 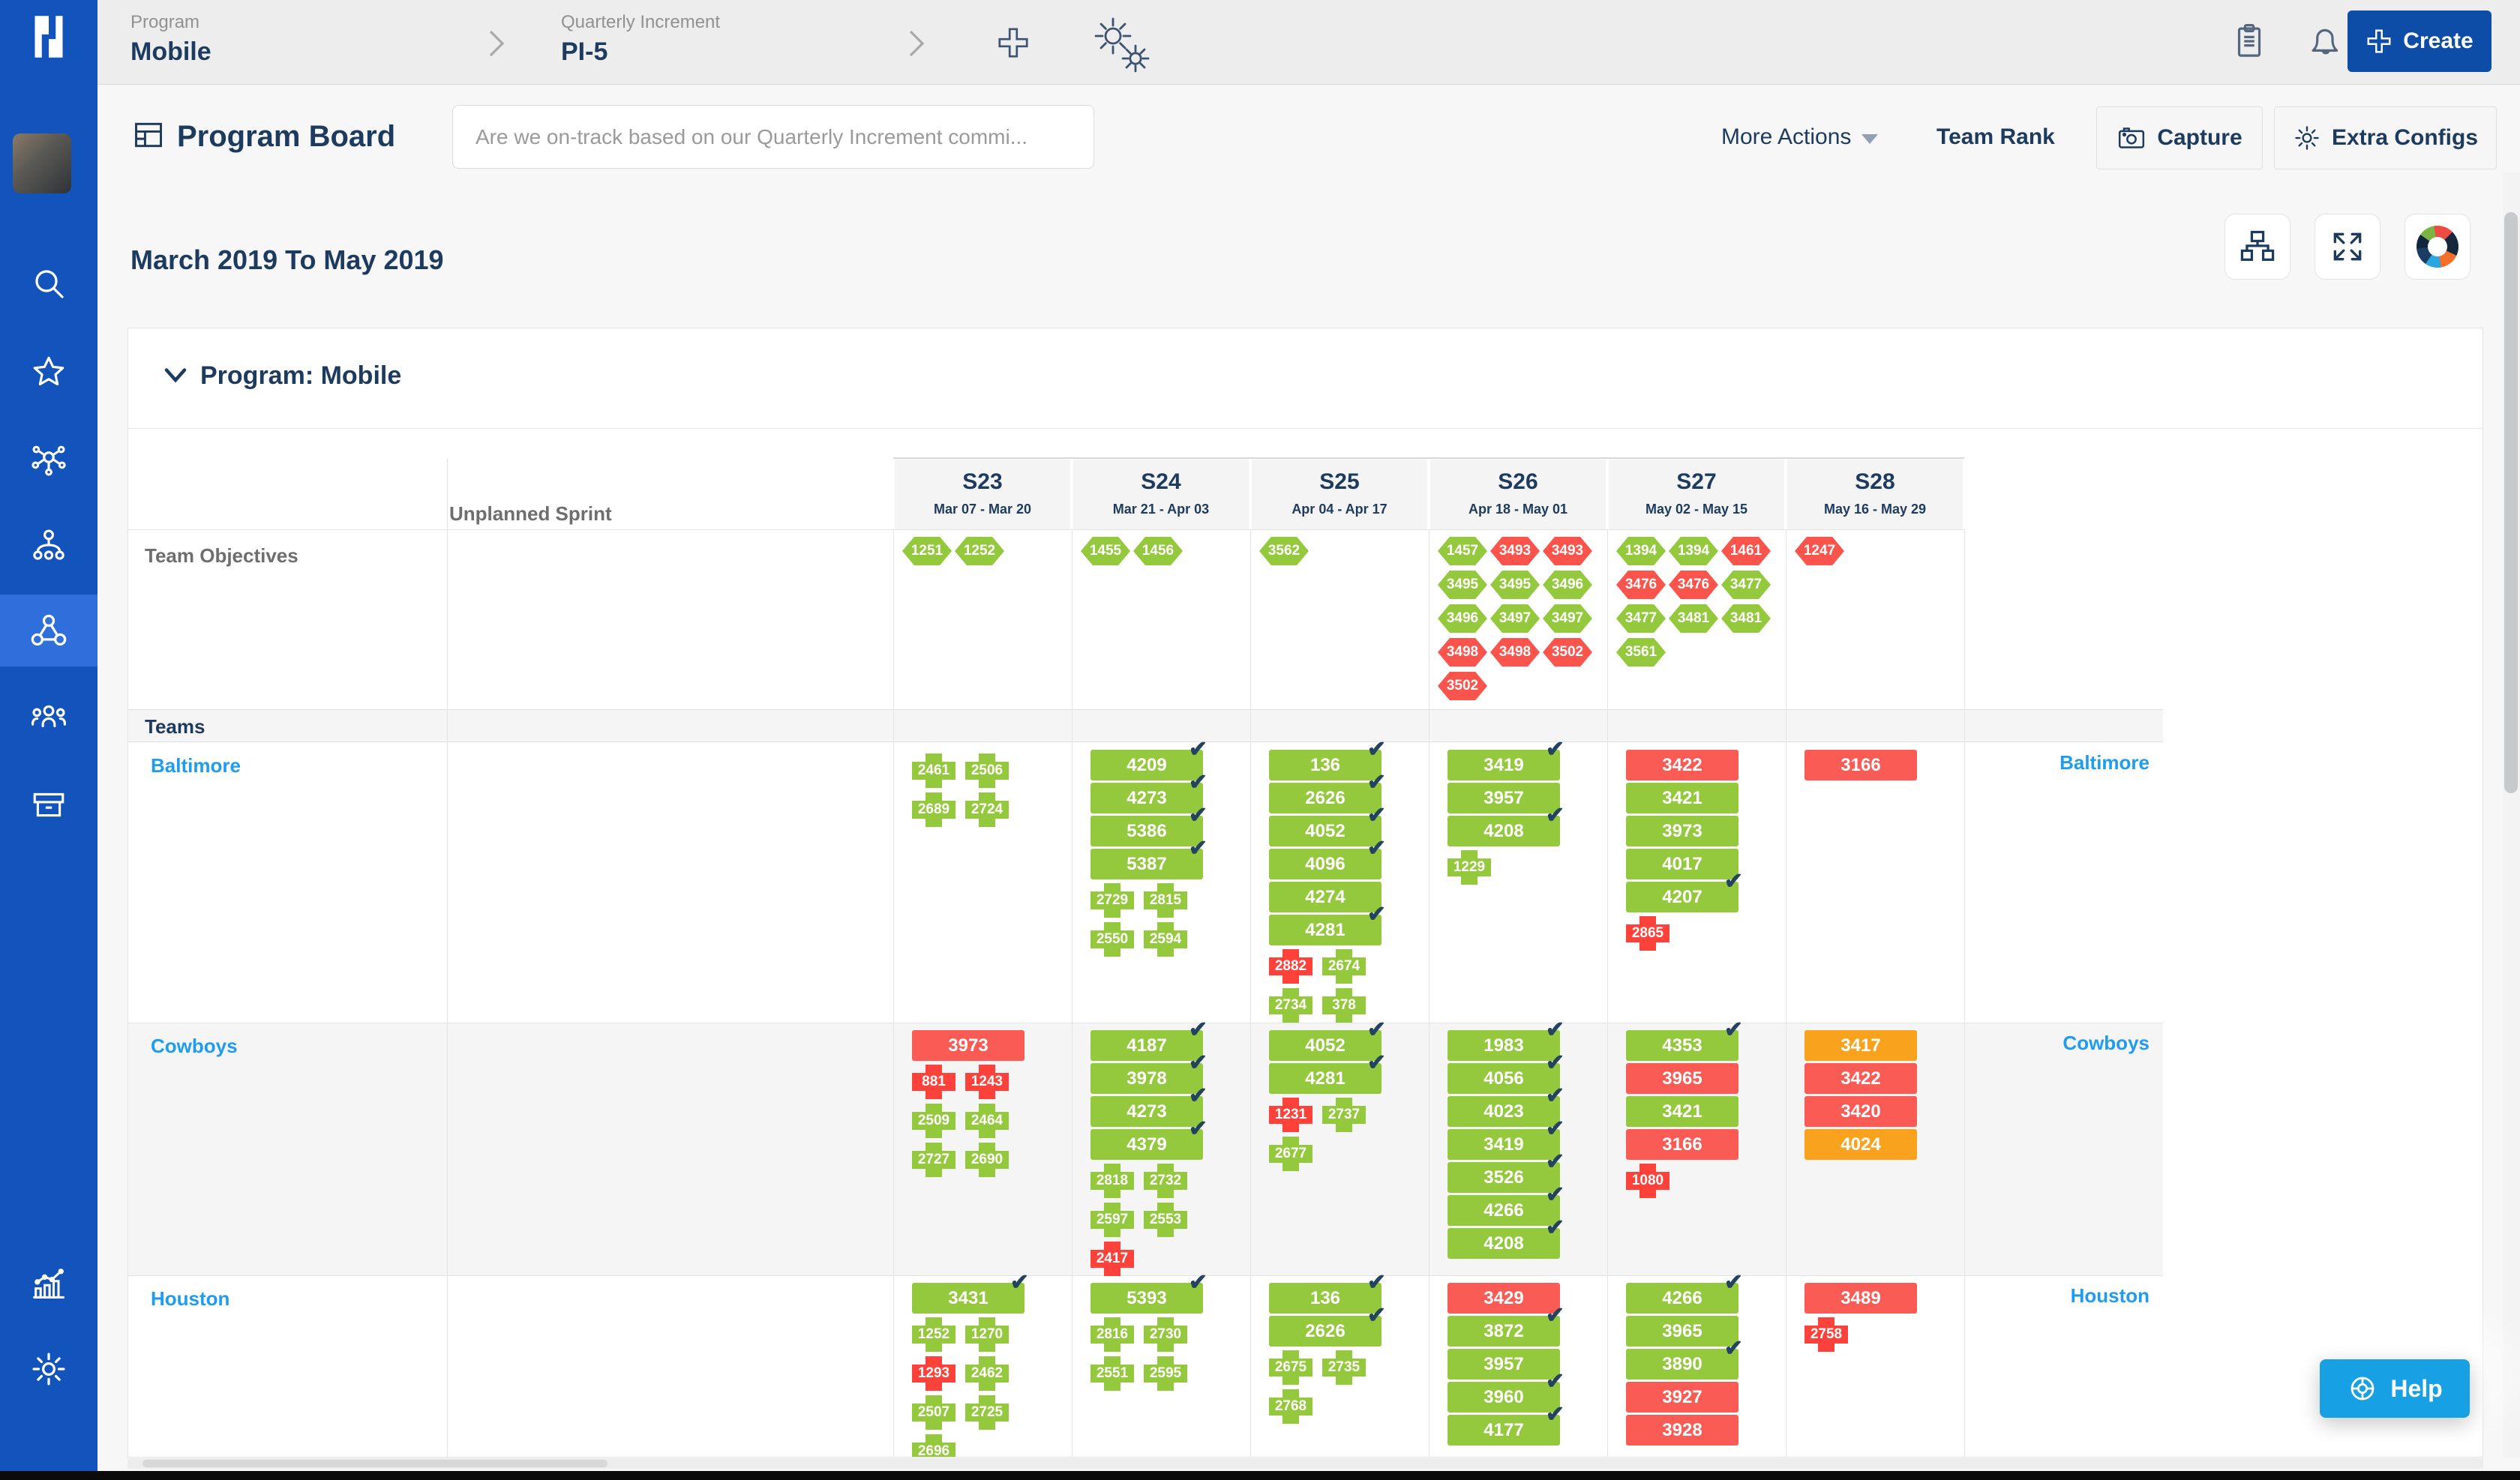 What do you see at coordinates (49, 372) in the screenshot?
I see `sidebar-item-favorites` at bounding box center [49, 372].